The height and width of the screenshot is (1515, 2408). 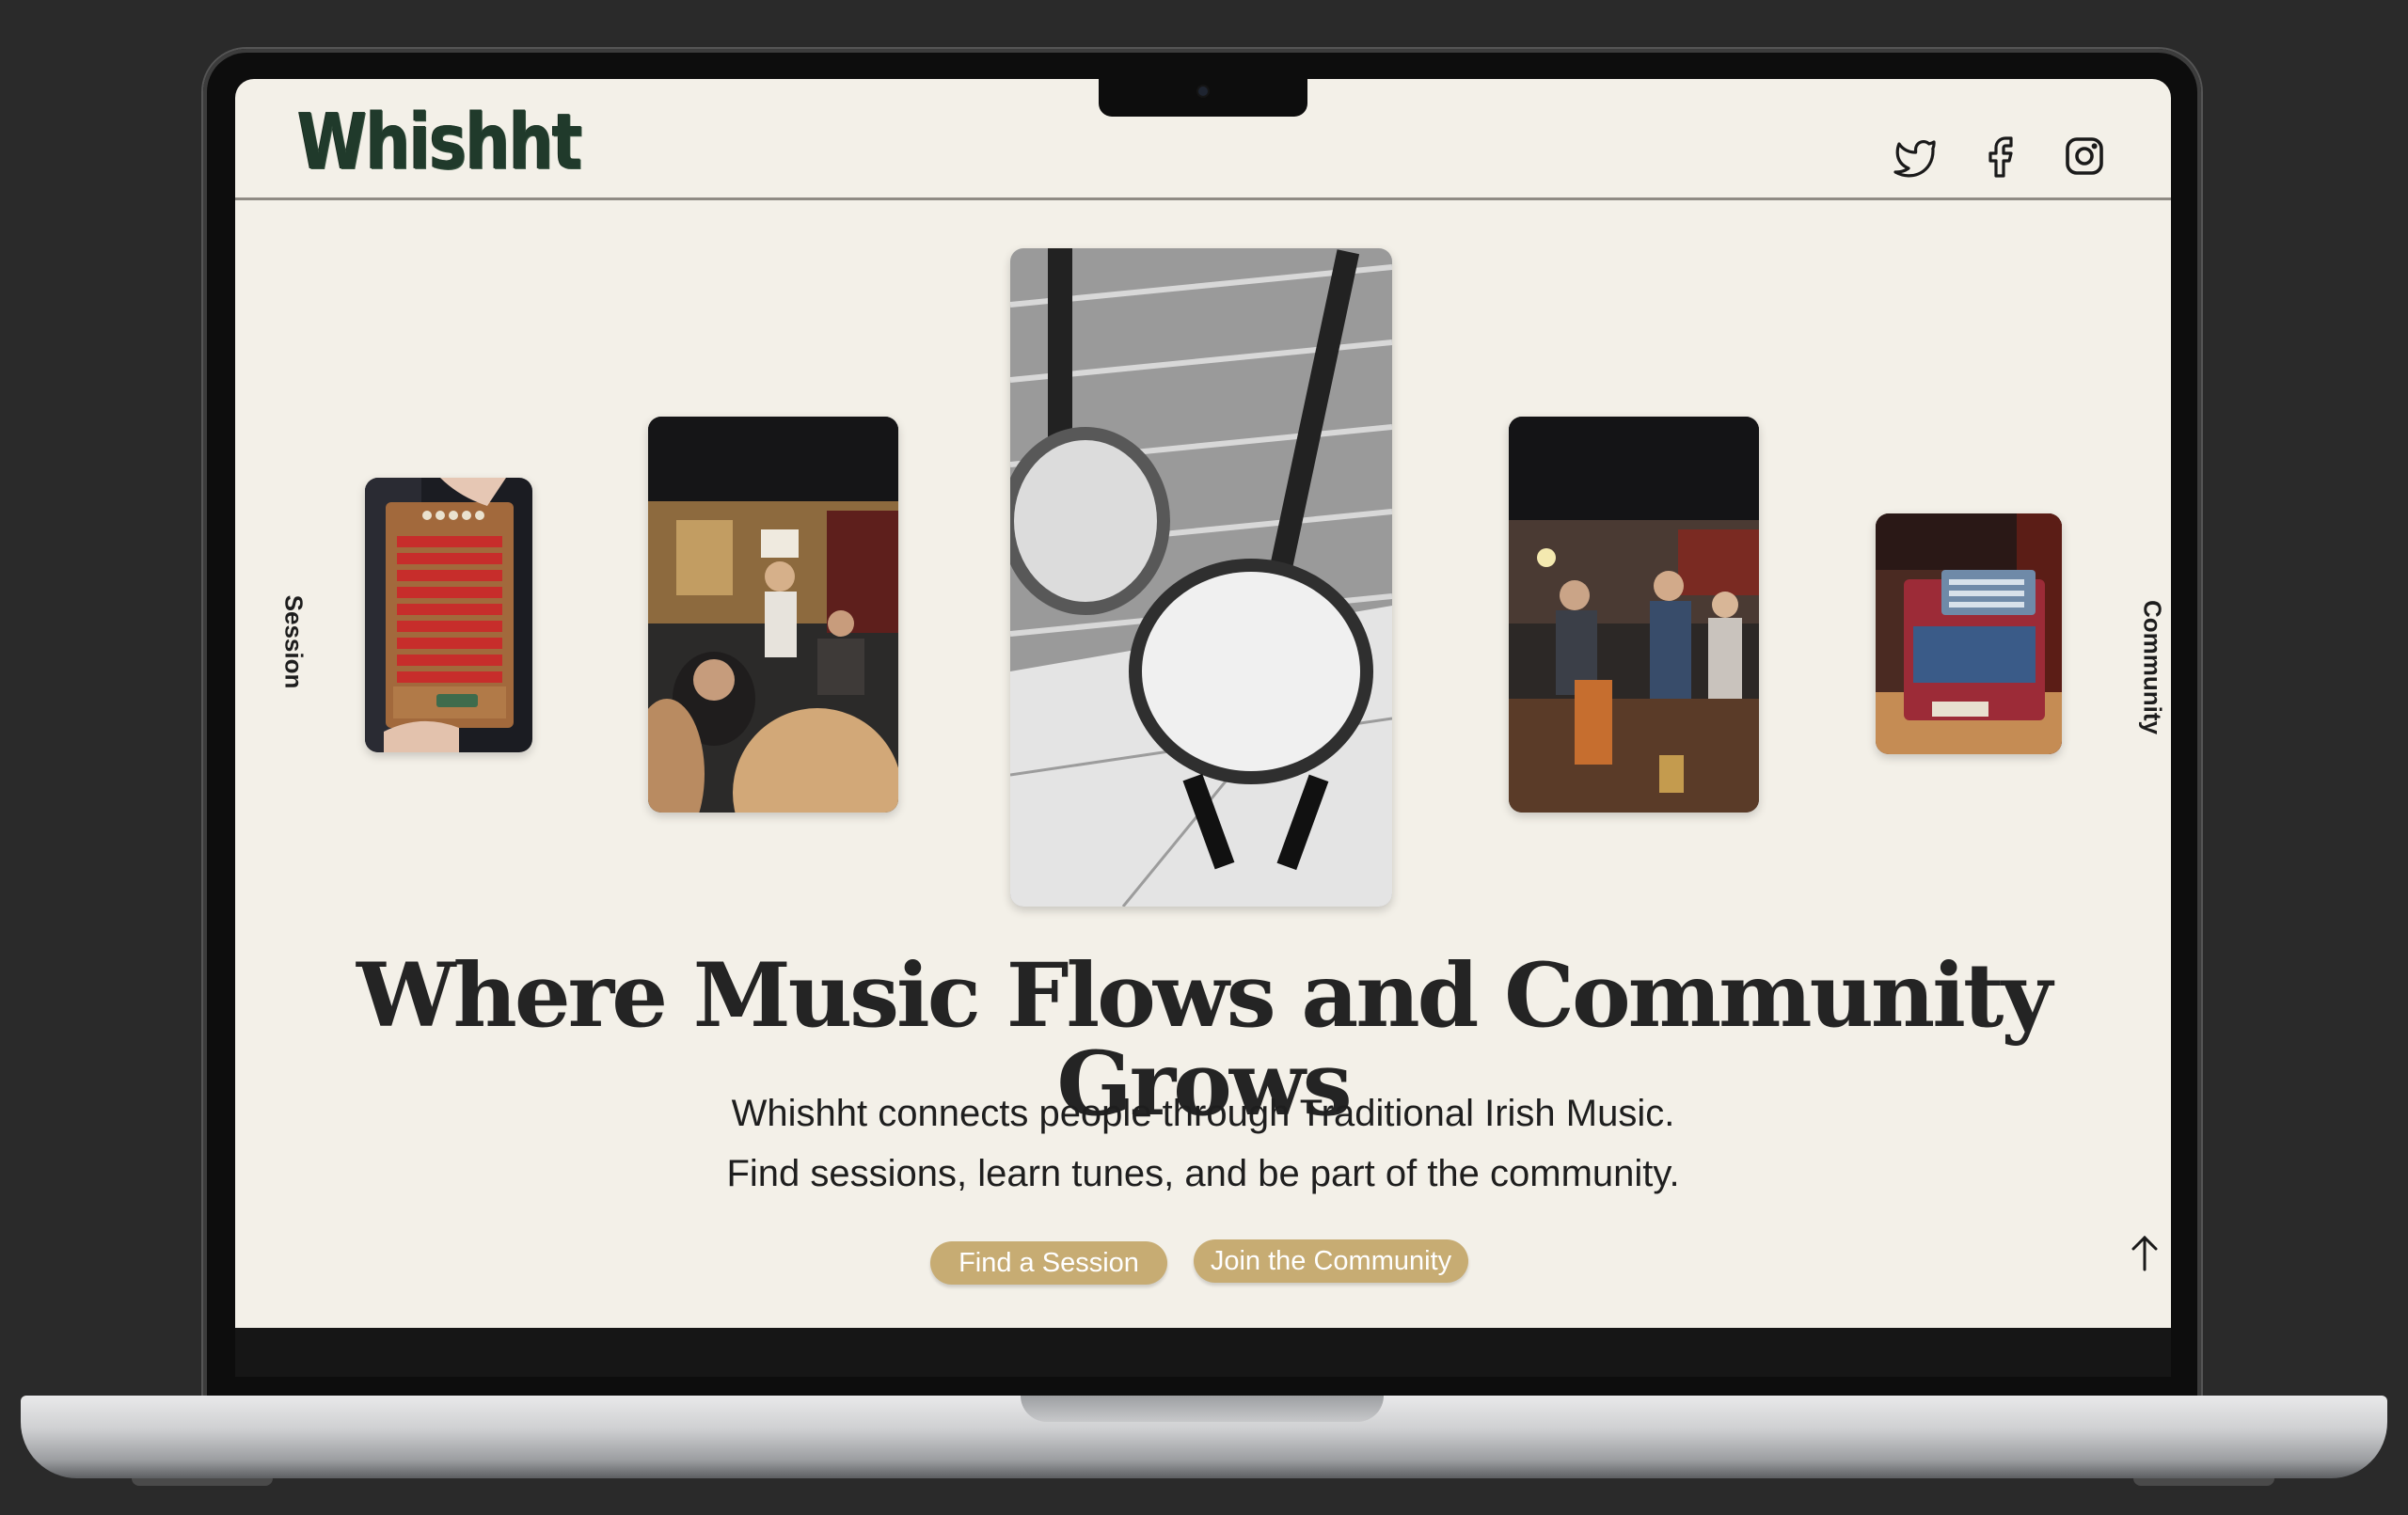 I want to click on site-logo: Whishht, so click(x=440, y=142).